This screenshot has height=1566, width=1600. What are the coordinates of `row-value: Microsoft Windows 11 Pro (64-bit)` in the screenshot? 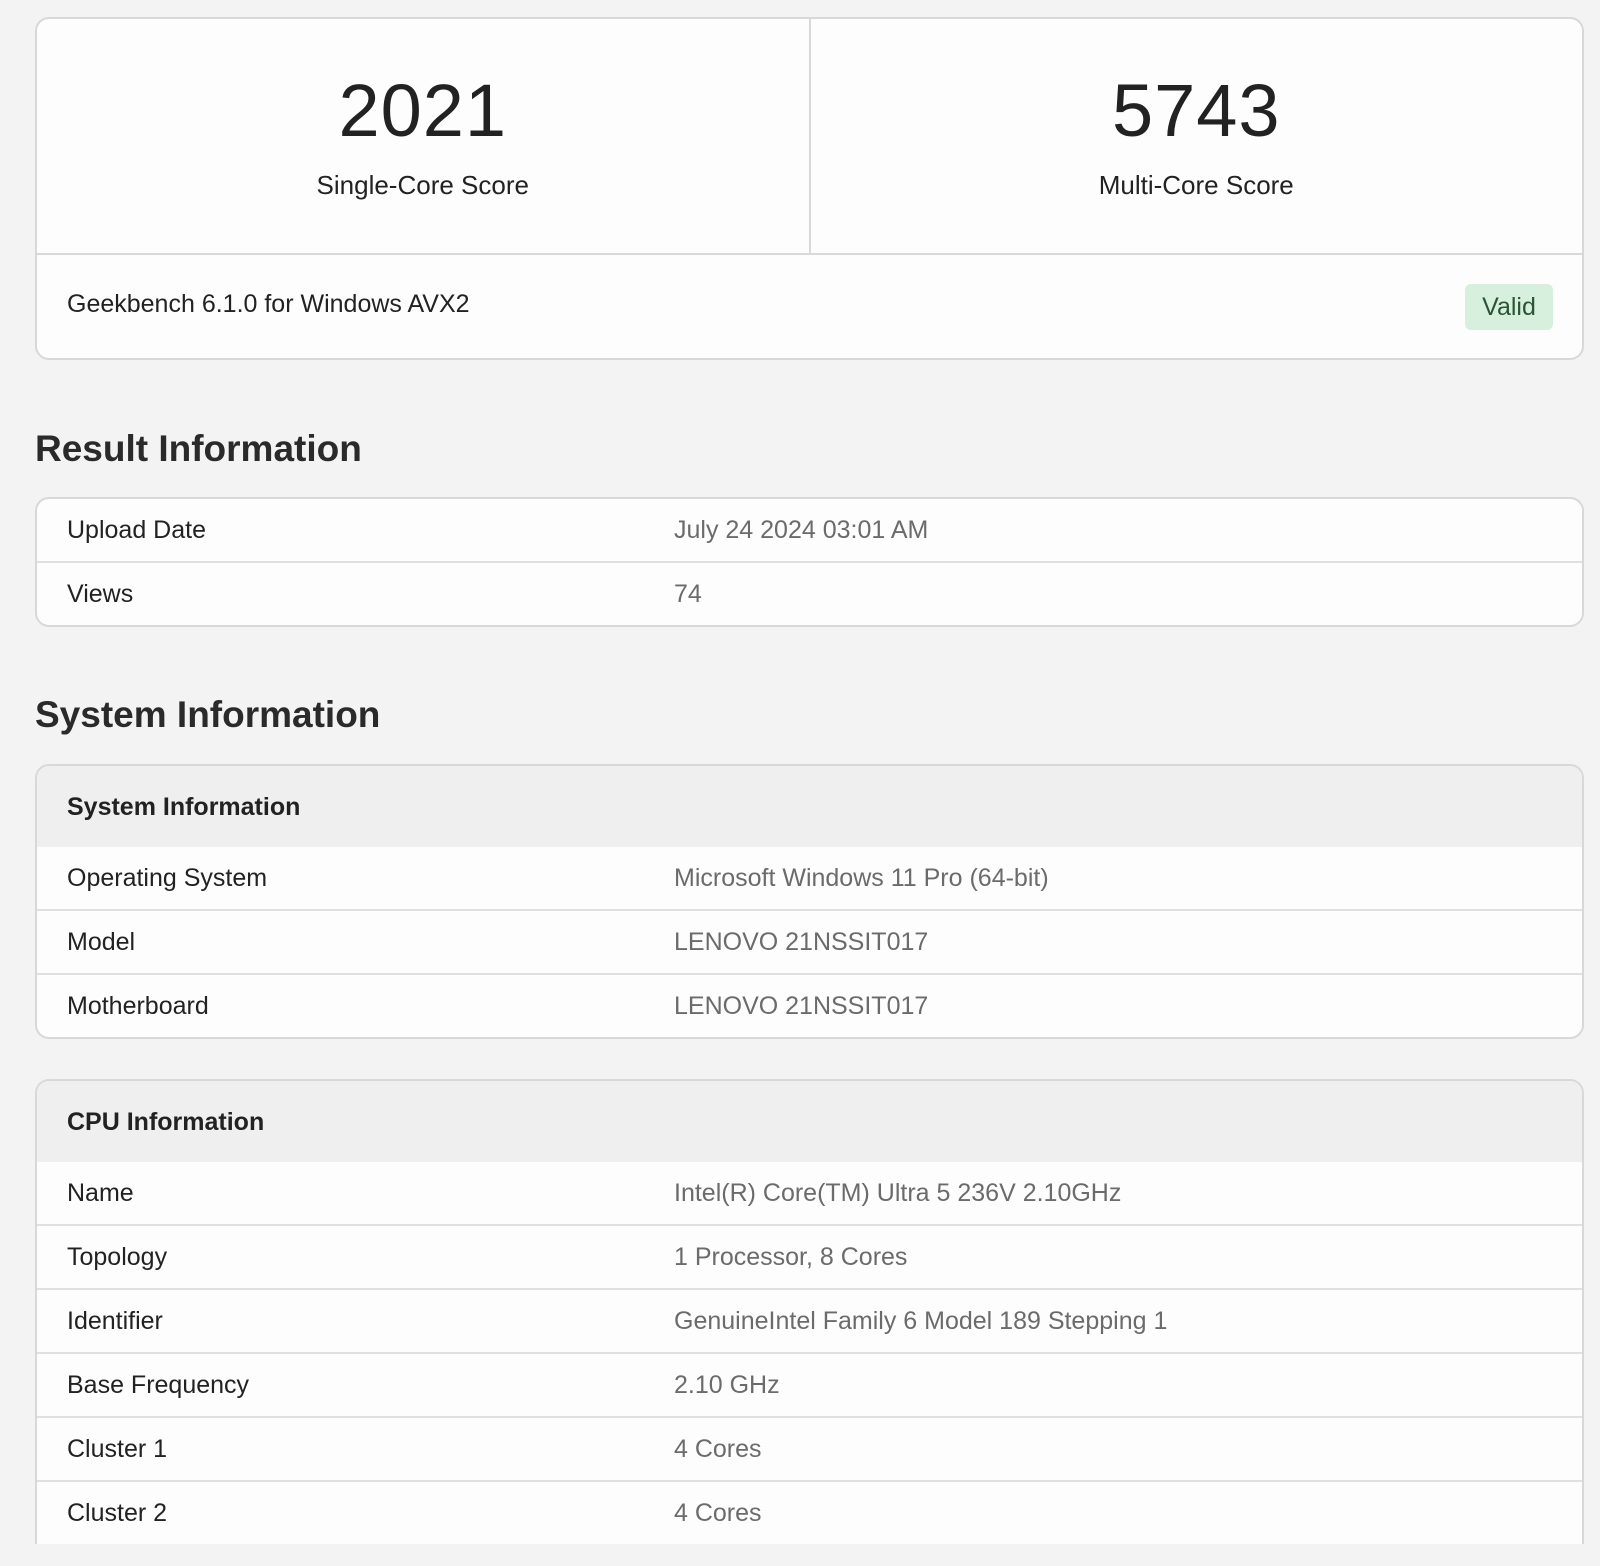 It's located at (861, 877).